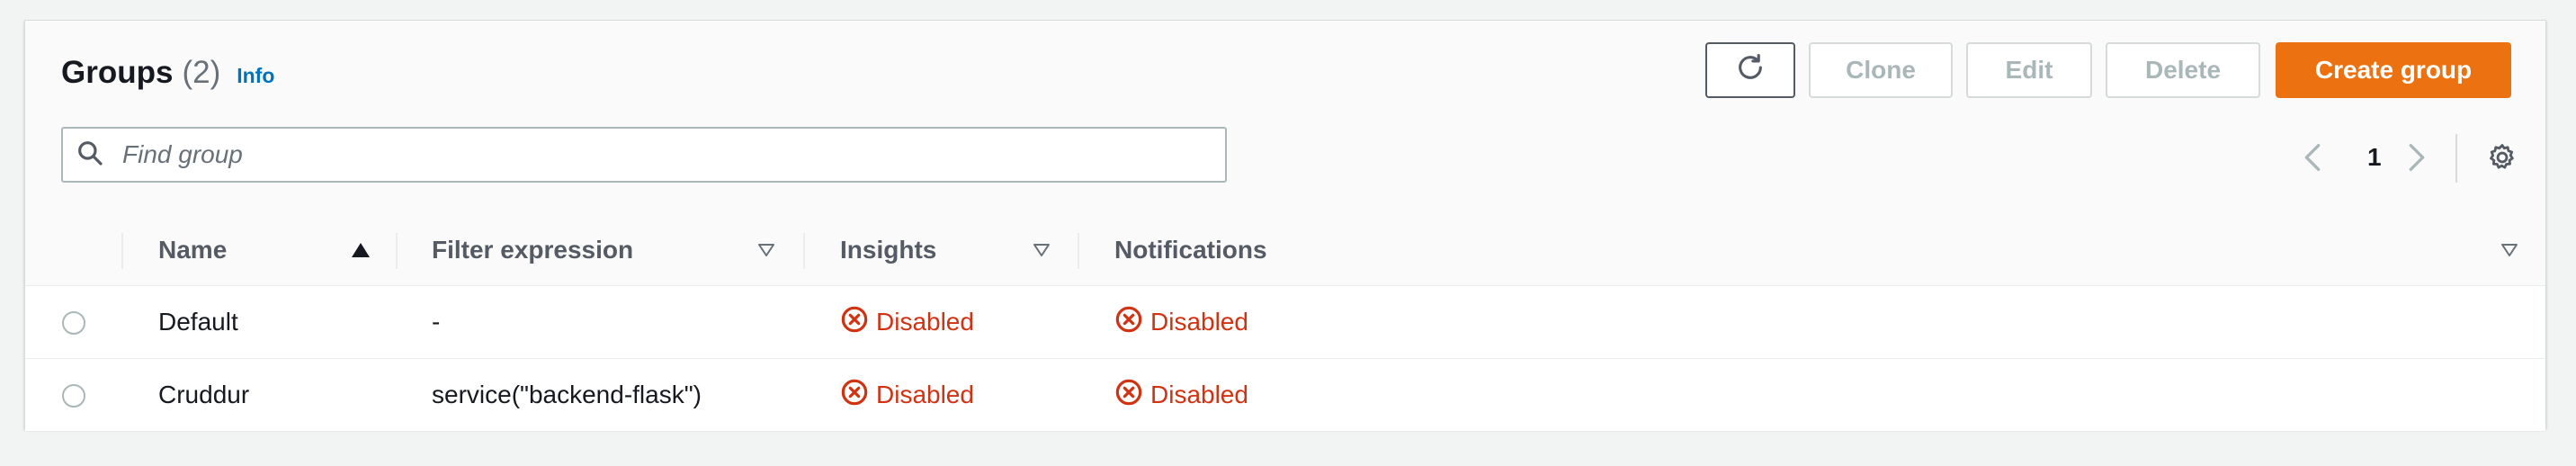 Image resolution: width=2576 pixels, height=466 pixels. I want to click on delete-button: Delete, so click(2183, 70).